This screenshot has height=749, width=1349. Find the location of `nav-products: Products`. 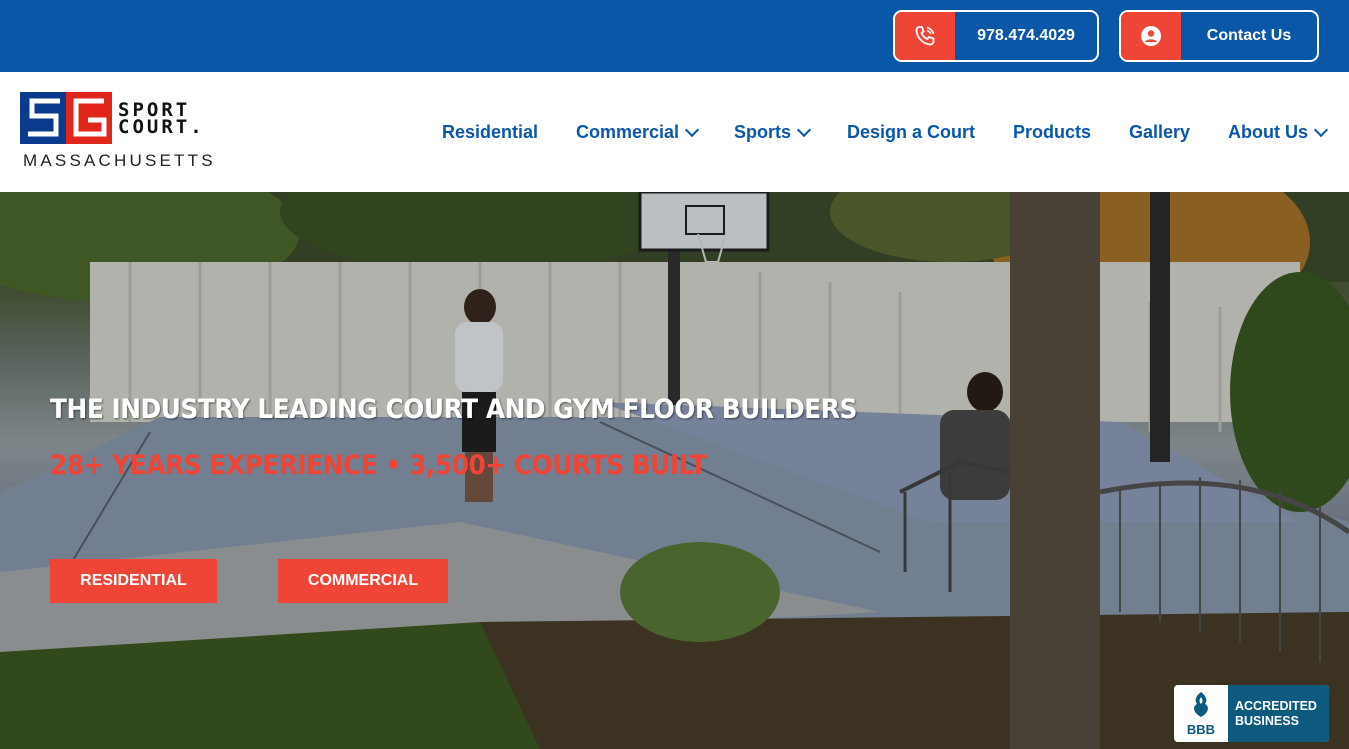

nav-products: Products is located at coordinates (1052, 132).